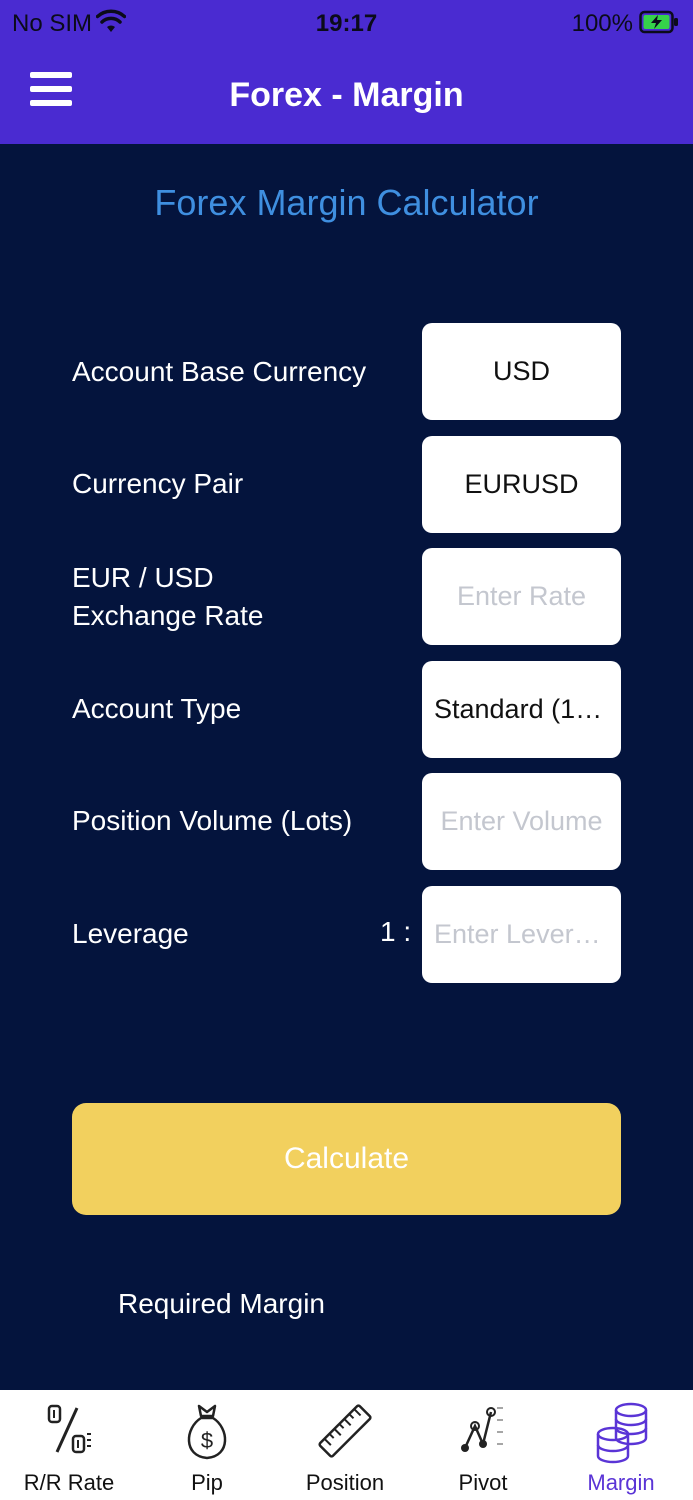 Image resolution: width=693 pixels, height=1500 pixels. I want to click on tab-rr-rate: R/R Rate, so click(69, 1445).